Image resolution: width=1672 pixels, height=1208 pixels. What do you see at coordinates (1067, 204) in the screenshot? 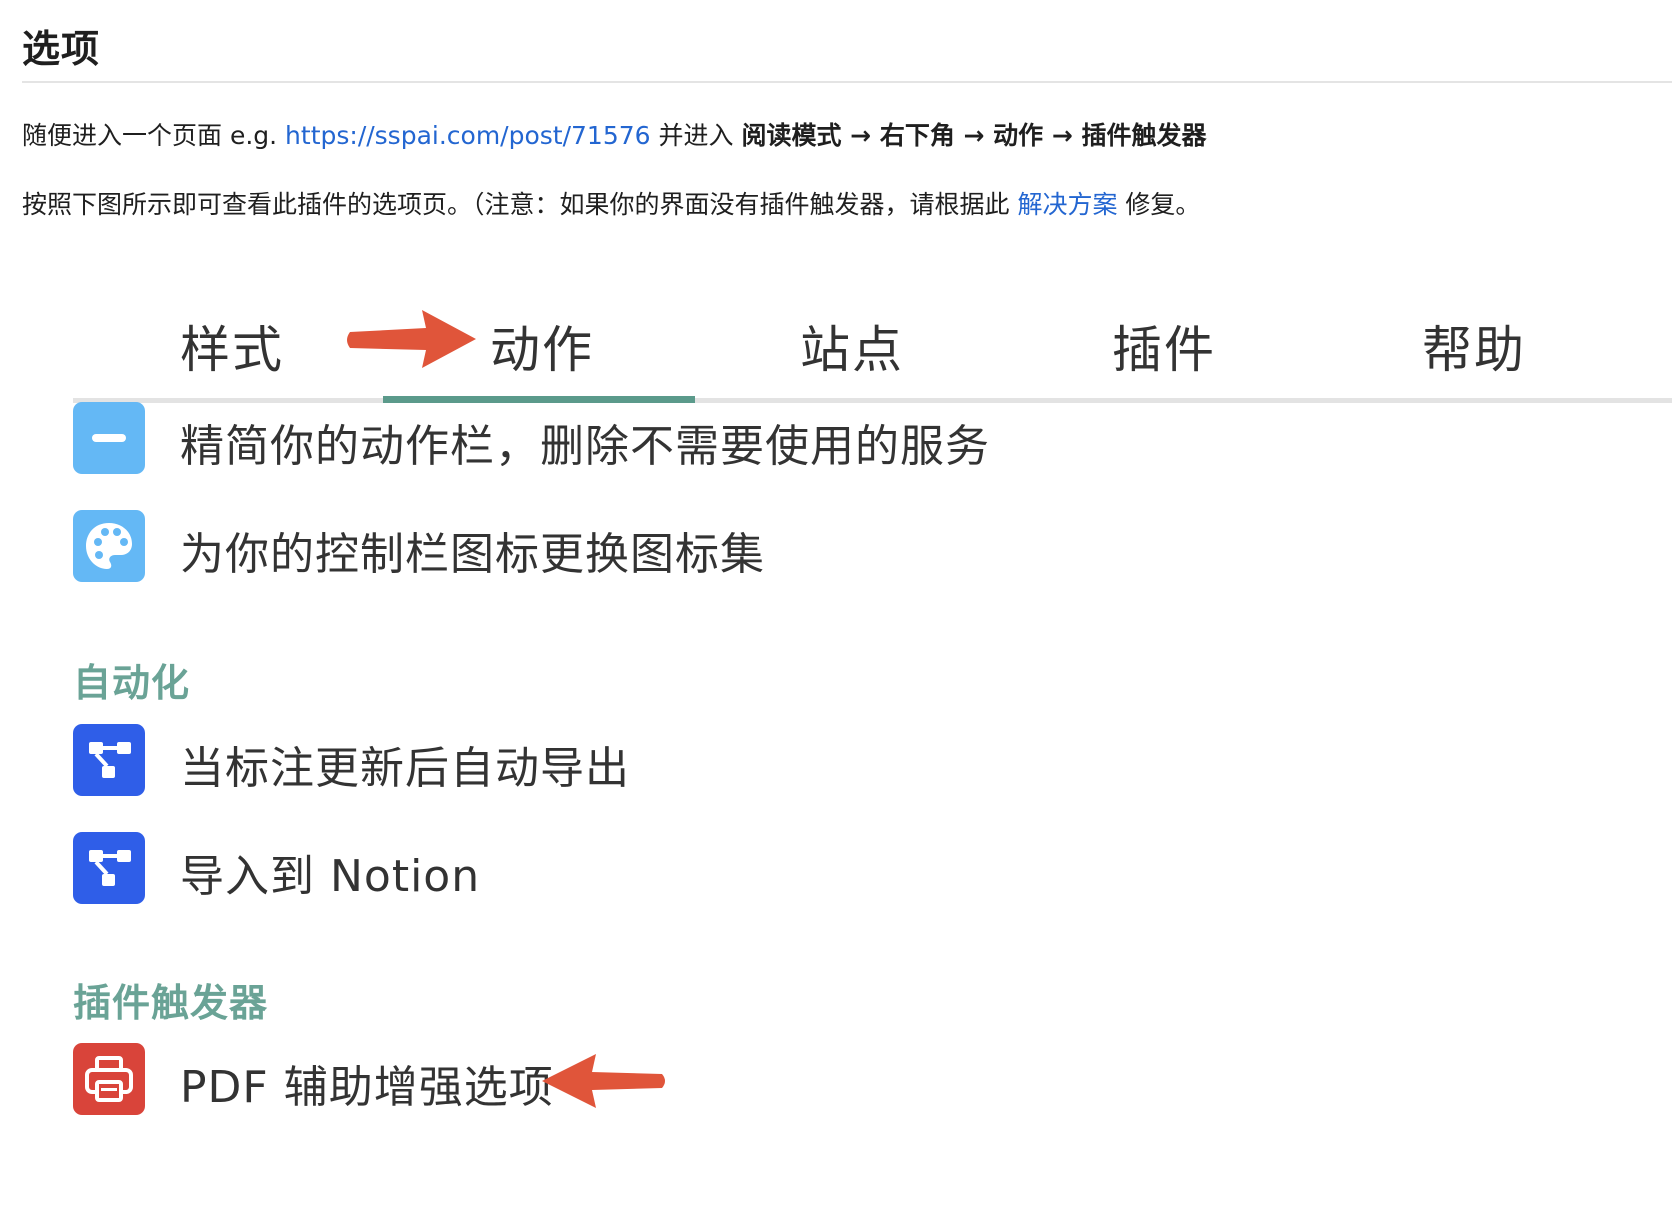
I see `solution-link: 解决方案` at bounding box center [1067, 204].